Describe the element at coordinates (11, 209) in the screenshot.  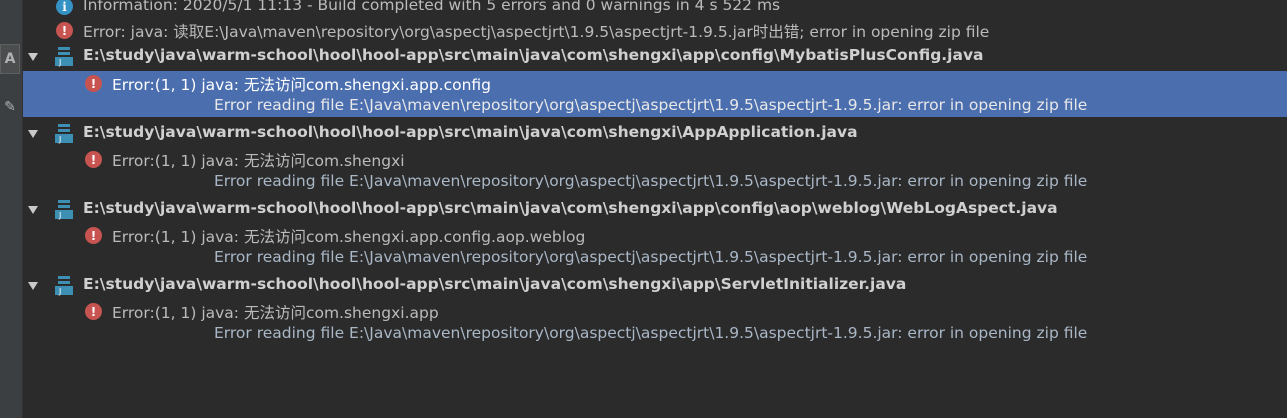
I see `tool-gutter: A ✎` at that location.